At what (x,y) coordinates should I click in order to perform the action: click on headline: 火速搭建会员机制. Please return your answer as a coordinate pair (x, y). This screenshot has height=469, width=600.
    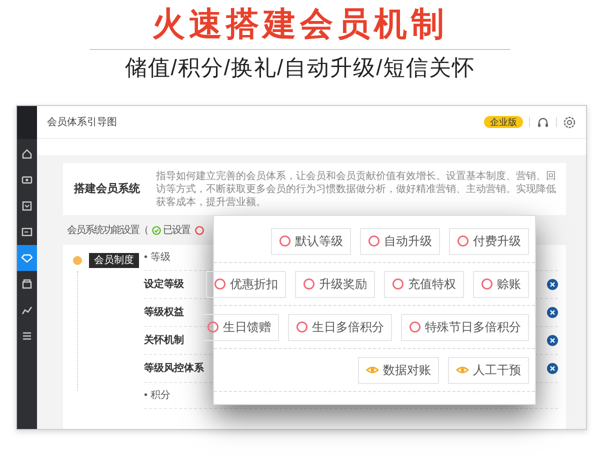
    Looking at the image, I should click on (300, 24).